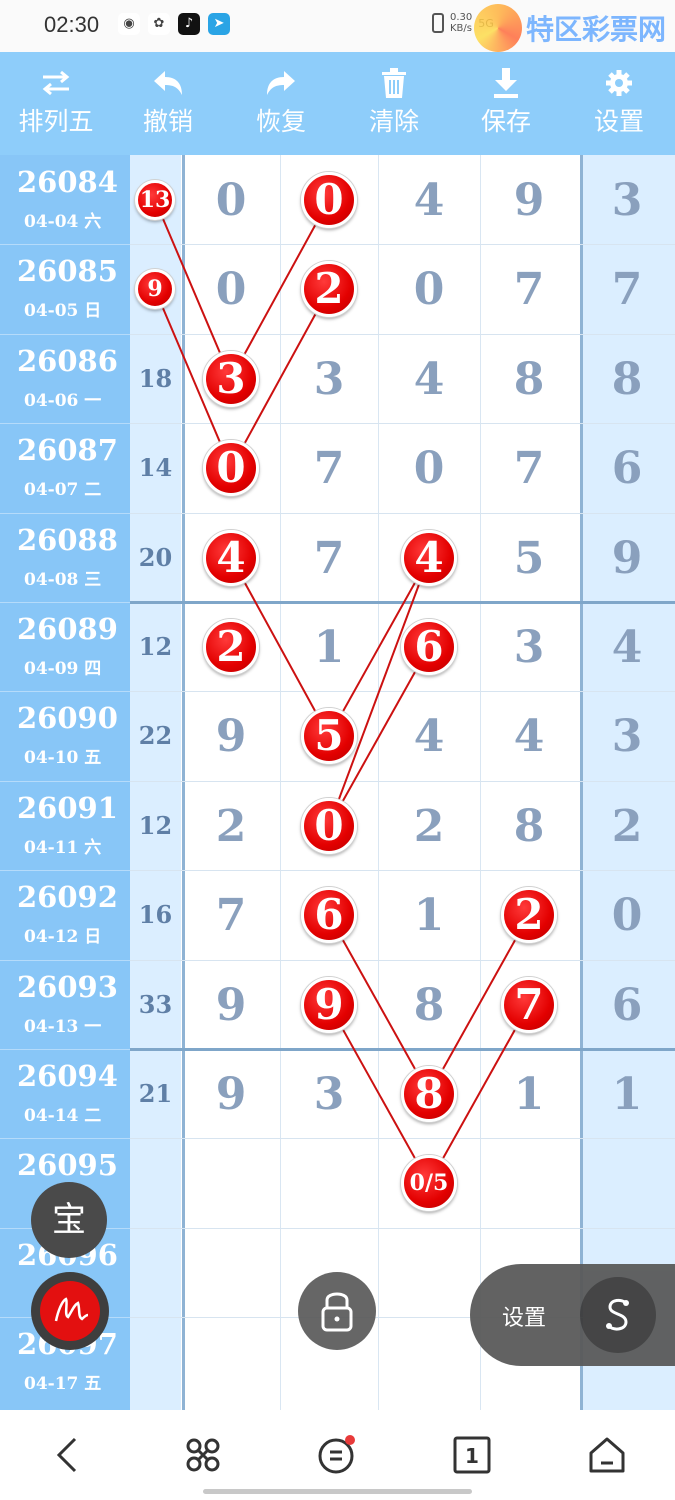 This screenshot has height=1500, width=675. What do you see at coordinates (67, 360) in the screenshot?
I see `period-number: 26086` at bounding box center [67, 360].